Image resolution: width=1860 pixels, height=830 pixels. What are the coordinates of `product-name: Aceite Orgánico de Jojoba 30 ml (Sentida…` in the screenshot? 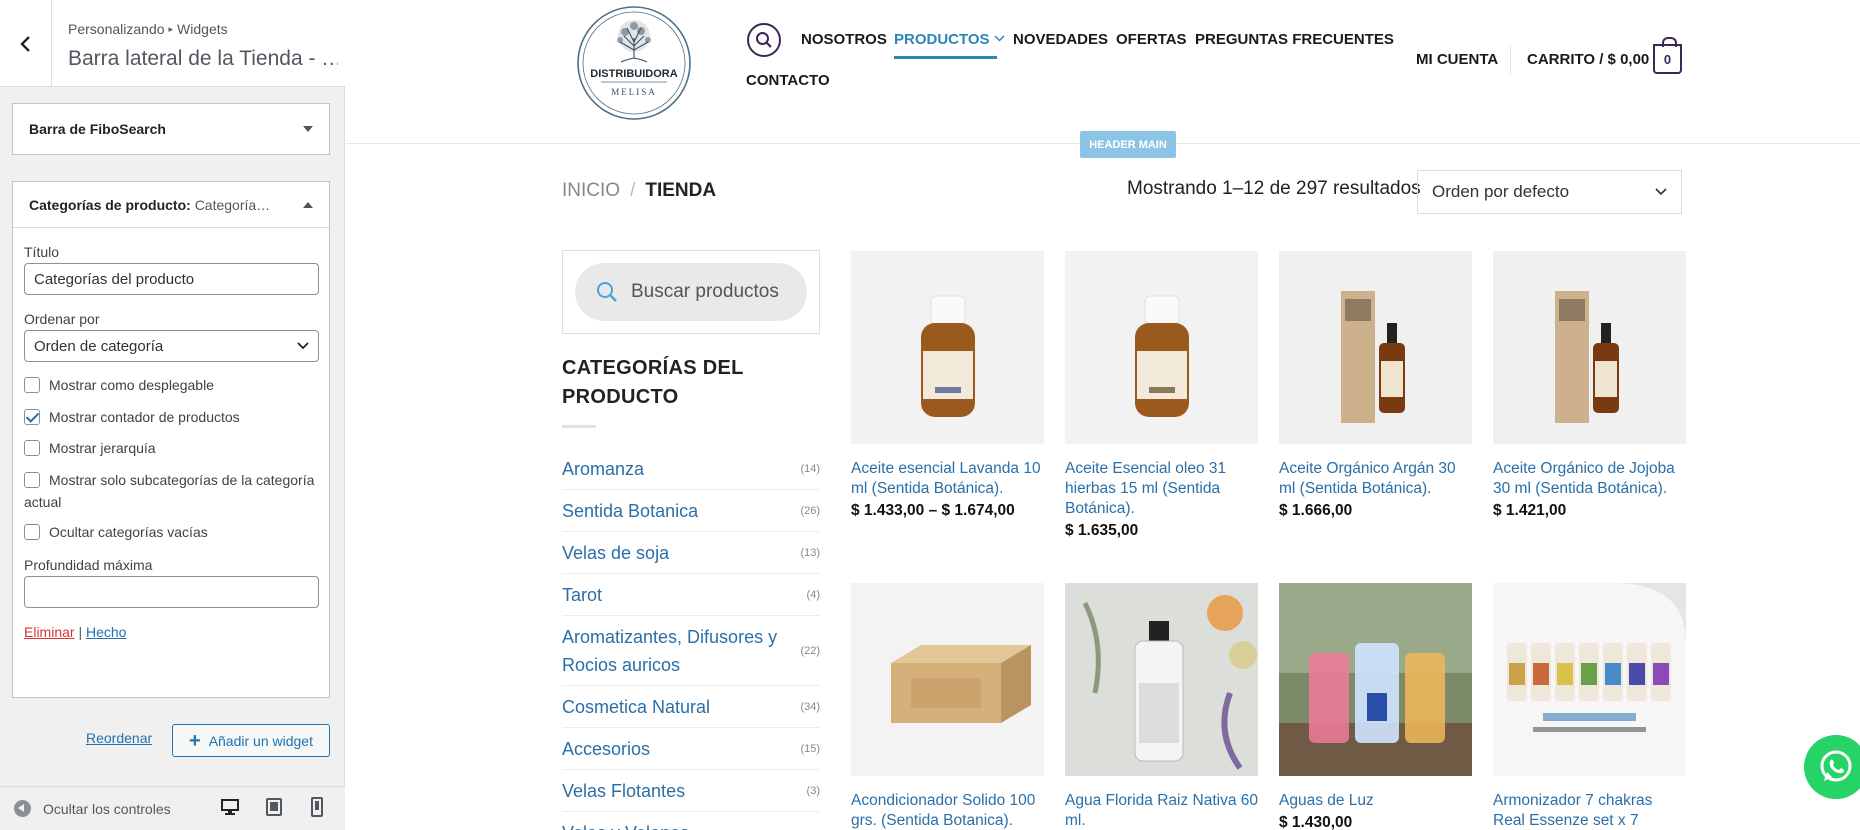 It's located at (1589, 479).